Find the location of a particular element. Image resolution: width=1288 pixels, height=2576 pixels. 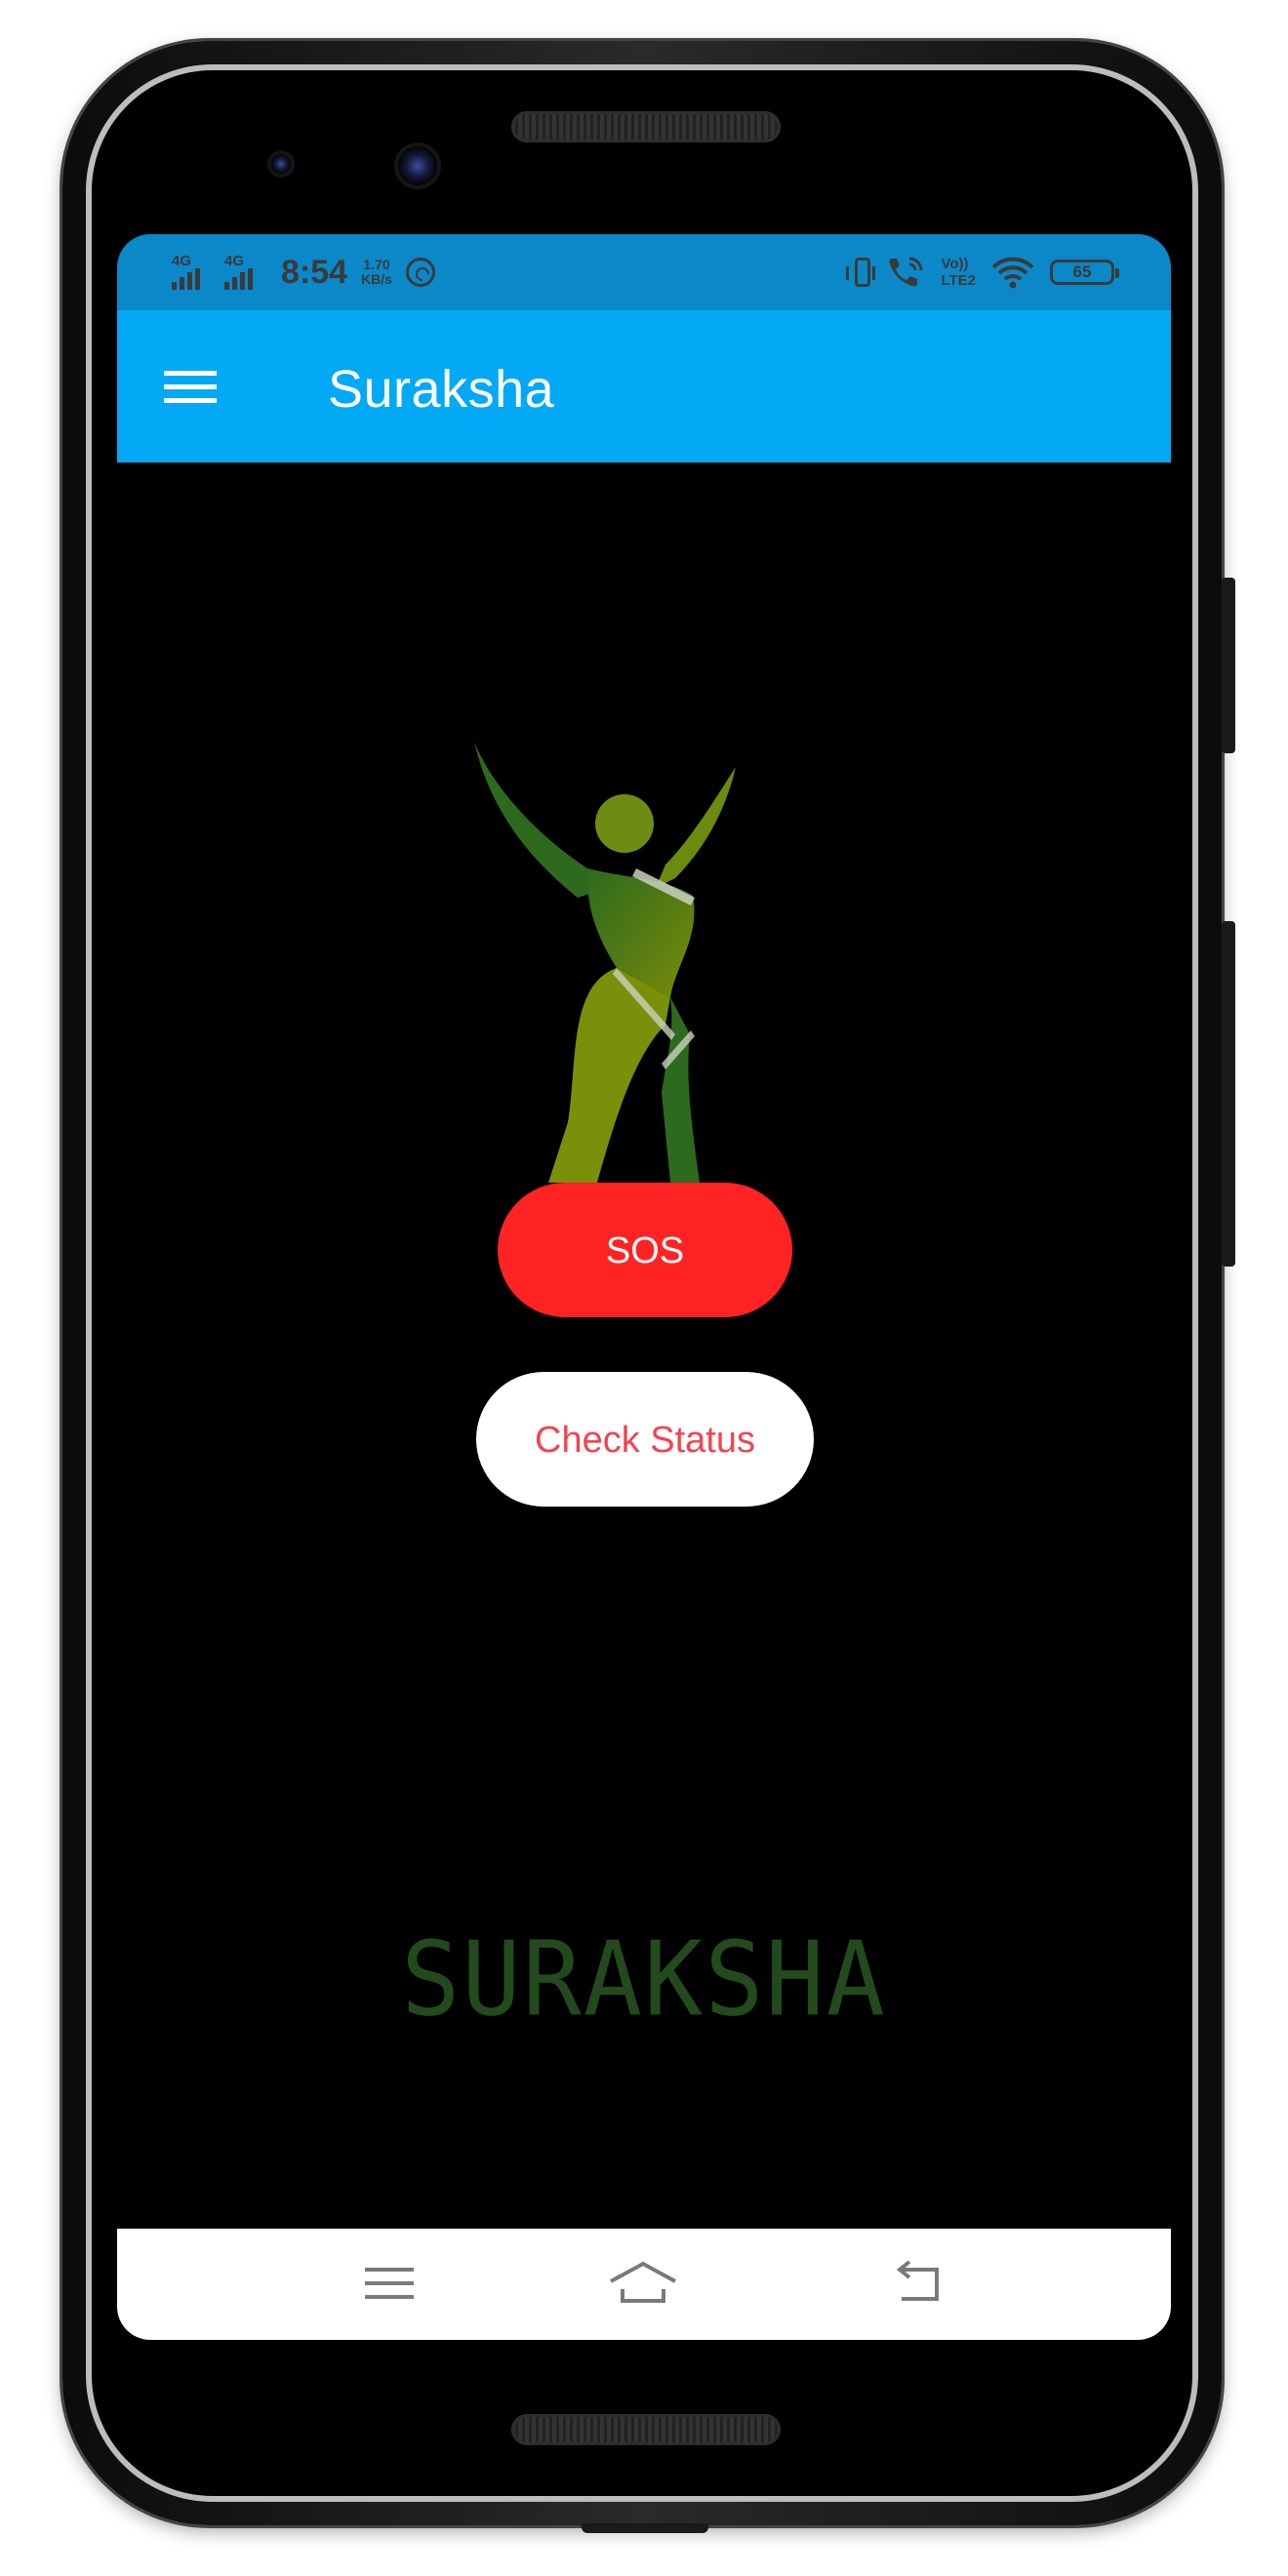

woman-figure-logo is located at coordinates (605, 962).